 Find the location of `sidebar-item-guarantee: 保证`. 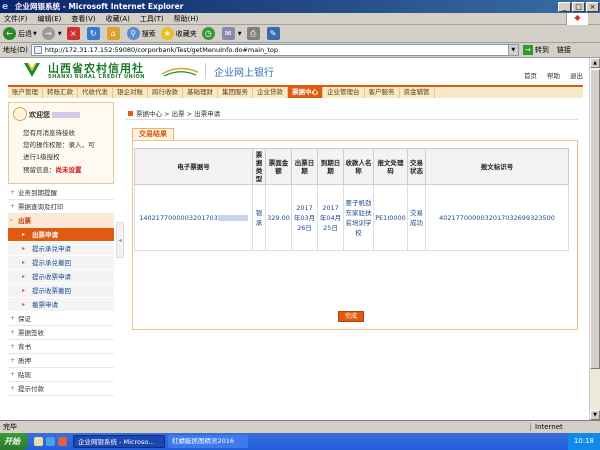

sidebar-item-guarantee: 保证 is located at coordinates (61, 319).